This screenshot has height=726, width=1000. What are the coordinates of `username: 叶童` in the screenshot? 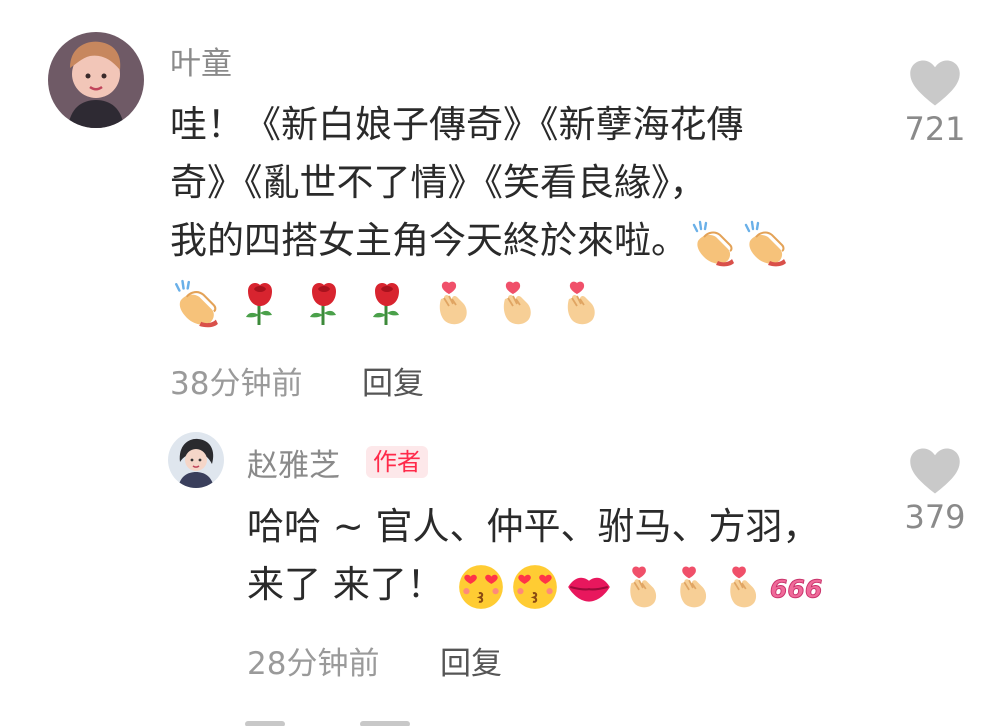 It's located at (201, 60).